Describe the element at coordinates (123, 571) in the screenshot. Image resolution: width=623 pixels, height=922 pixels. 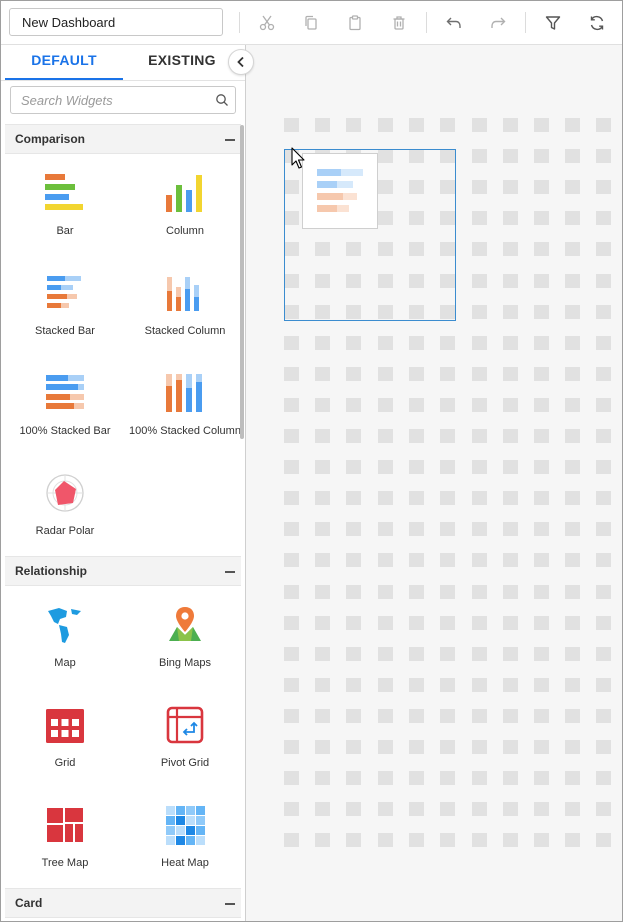
I see `section-relationship: Relationship` at that location.